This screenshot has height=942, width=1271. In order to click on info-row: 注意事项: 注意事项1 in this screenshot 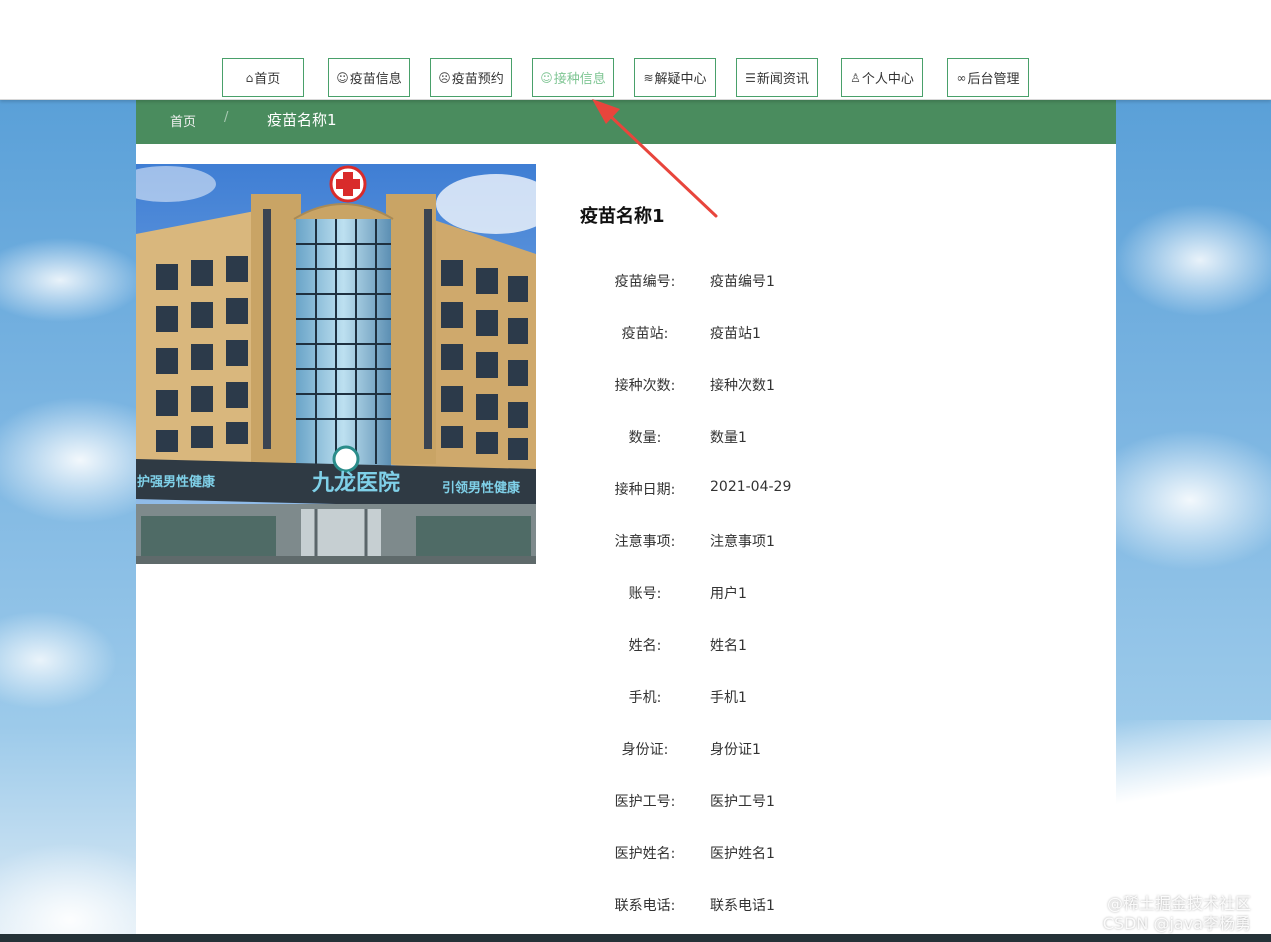, I will do `click(780, 543)`.